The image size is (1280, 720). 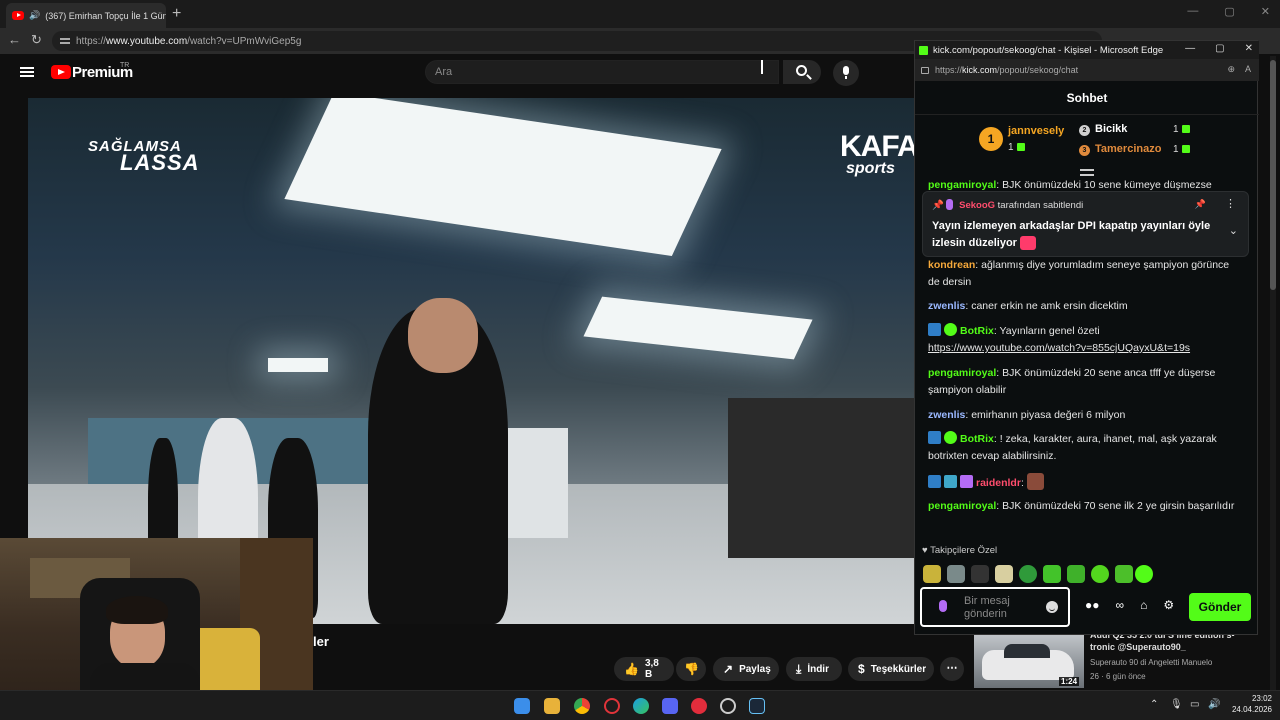 I want to click on pinned-by-user: SekooG, so click(x=977, y=205).